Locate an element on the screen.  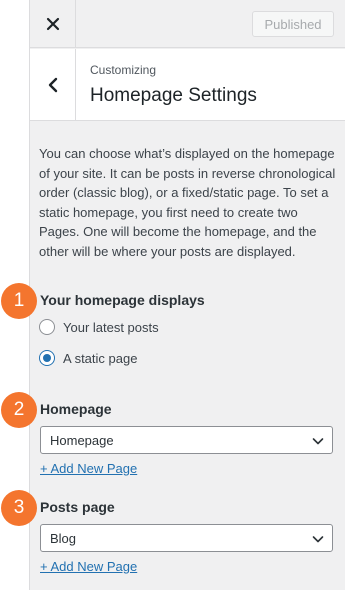
close-icon is located at coordinates (52, 24).